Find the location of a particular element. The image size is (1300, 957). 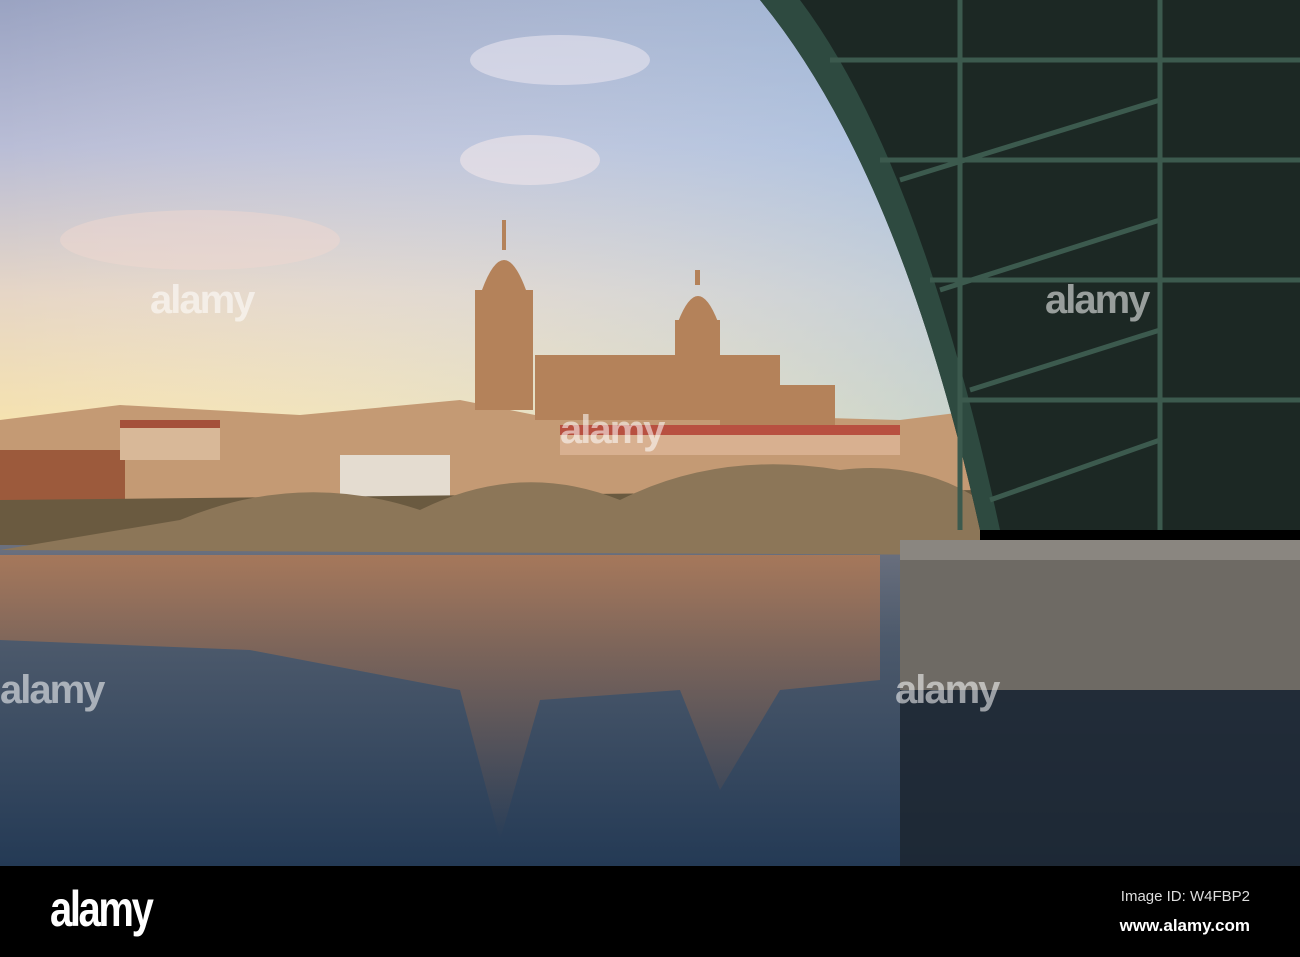

site-url: www.alamy.com is located at coordinates (1184, 925).